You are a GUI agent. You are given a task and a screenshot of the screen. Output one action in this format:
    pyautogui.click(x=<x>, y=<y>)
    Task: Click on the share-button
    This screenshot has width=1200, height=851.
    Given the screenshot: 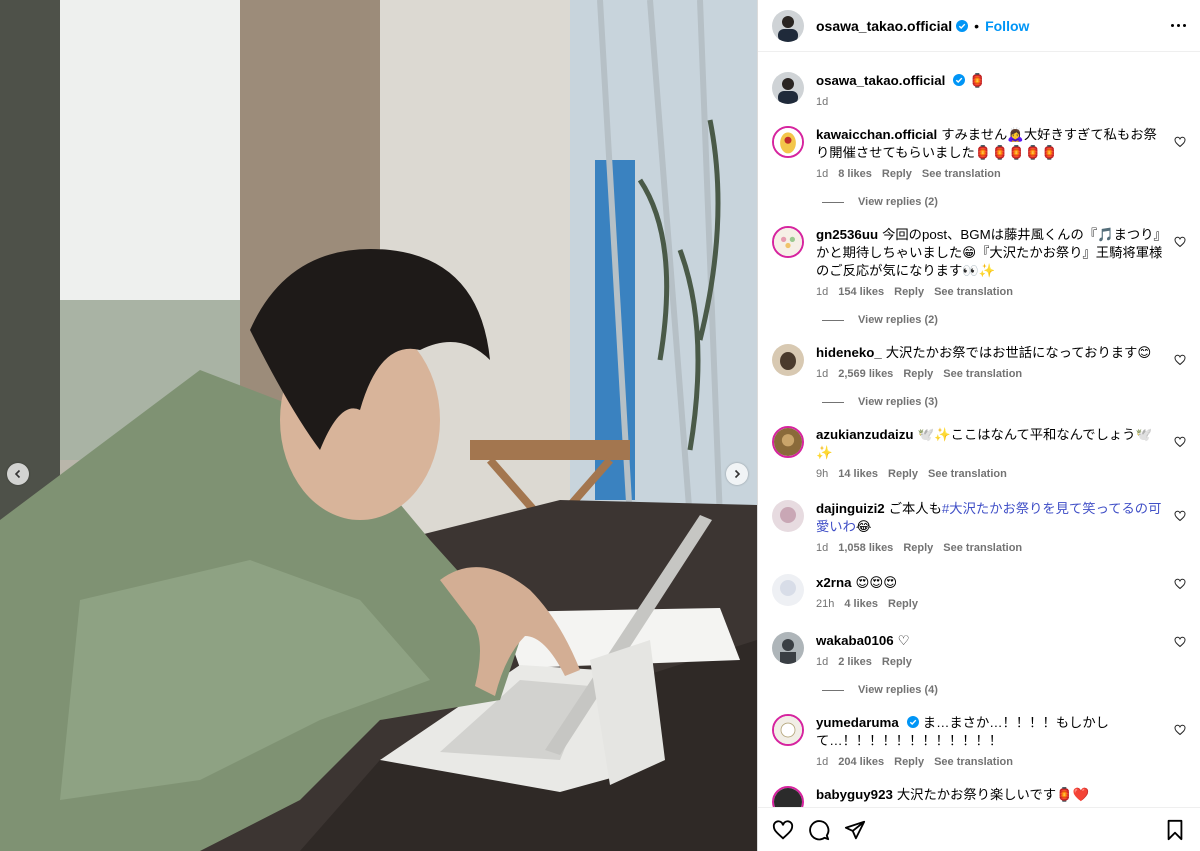 What is the action you would take?
    pyautogui.click(x=855, y=830)
    